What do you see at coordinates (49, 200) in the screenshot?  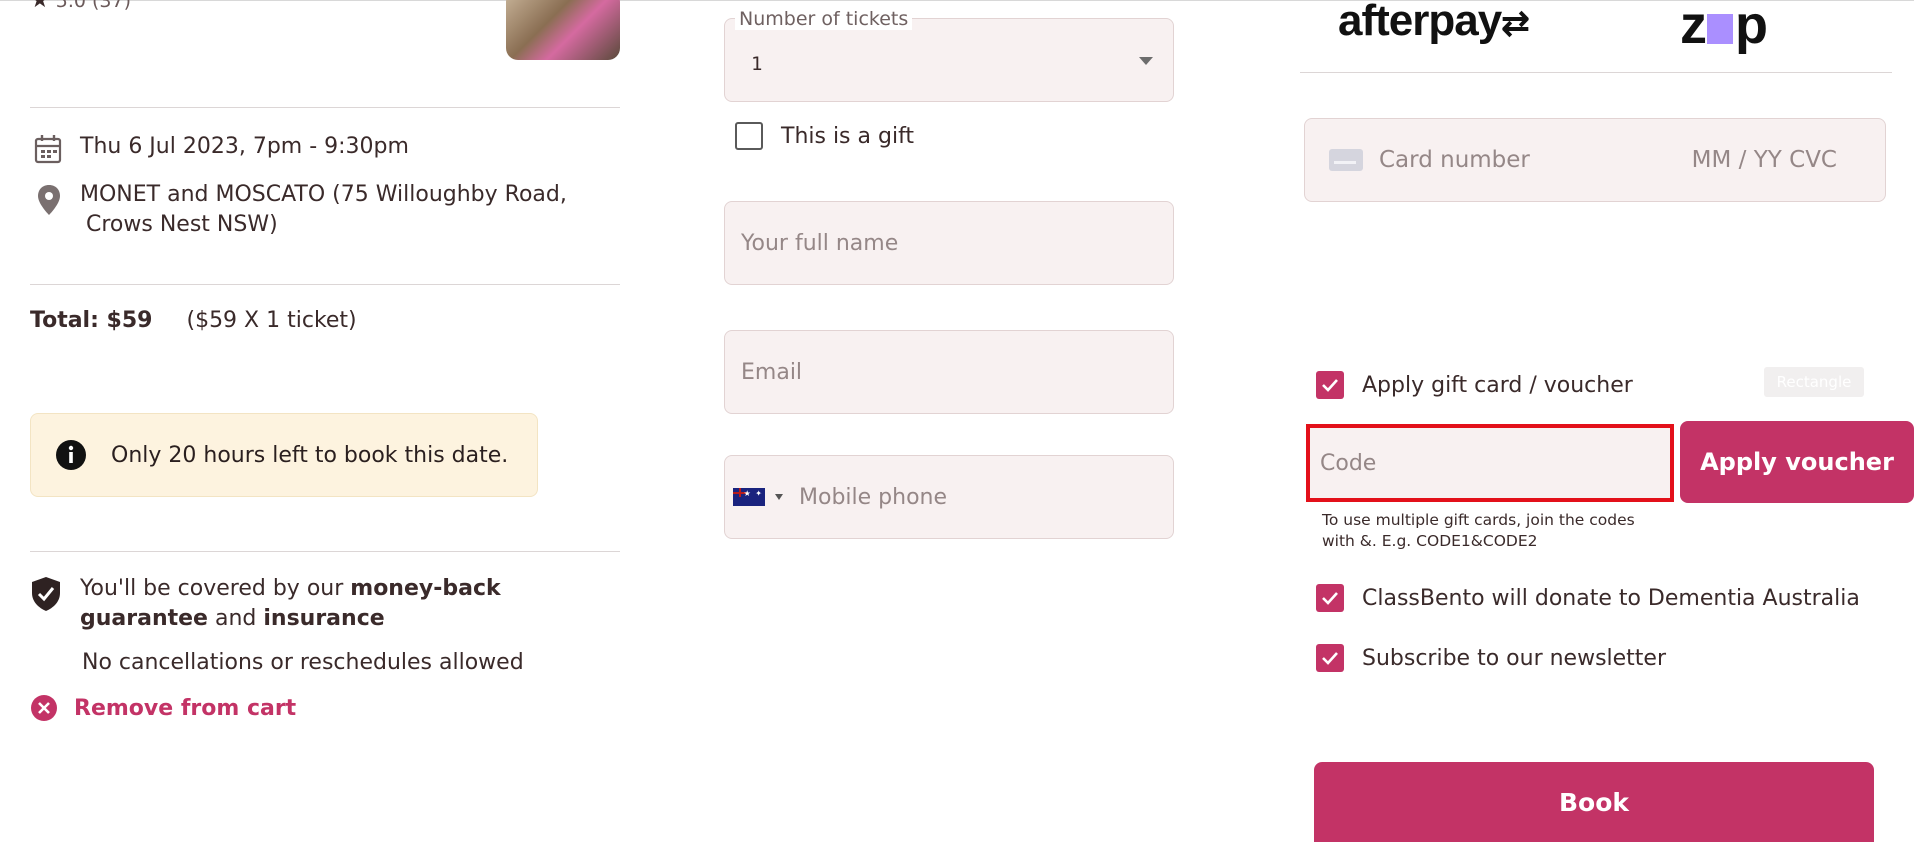 I see `location-pin-icon` at bounding box center [49, 200].